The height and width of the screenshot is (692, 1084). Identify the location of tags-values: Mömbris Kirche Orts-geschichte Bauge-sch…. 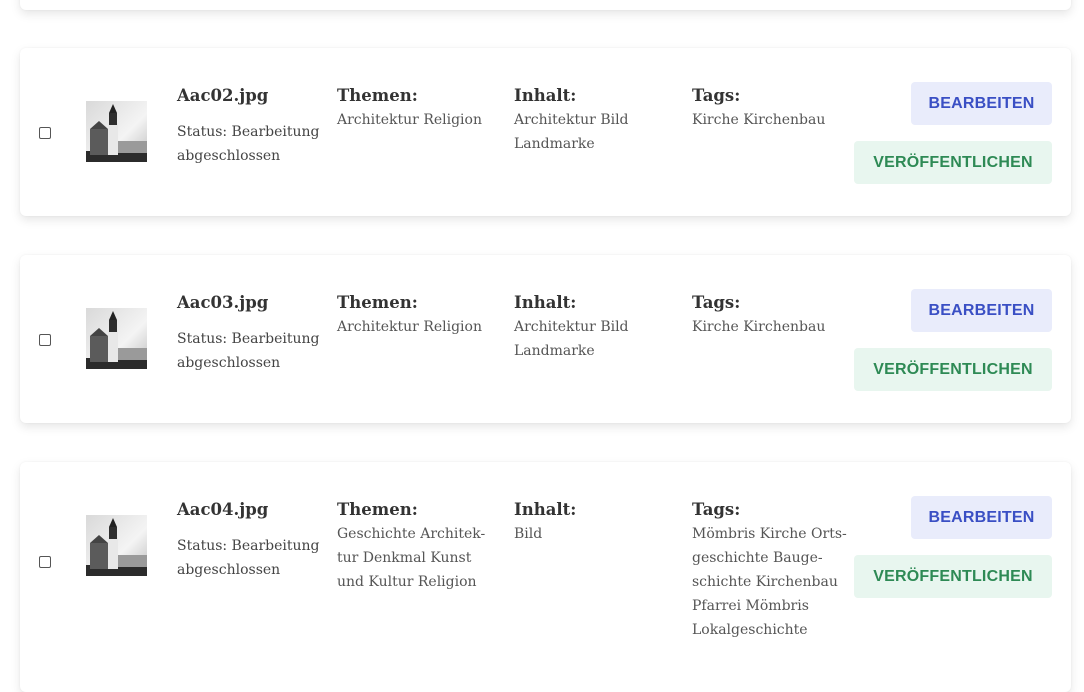
(769, 582).